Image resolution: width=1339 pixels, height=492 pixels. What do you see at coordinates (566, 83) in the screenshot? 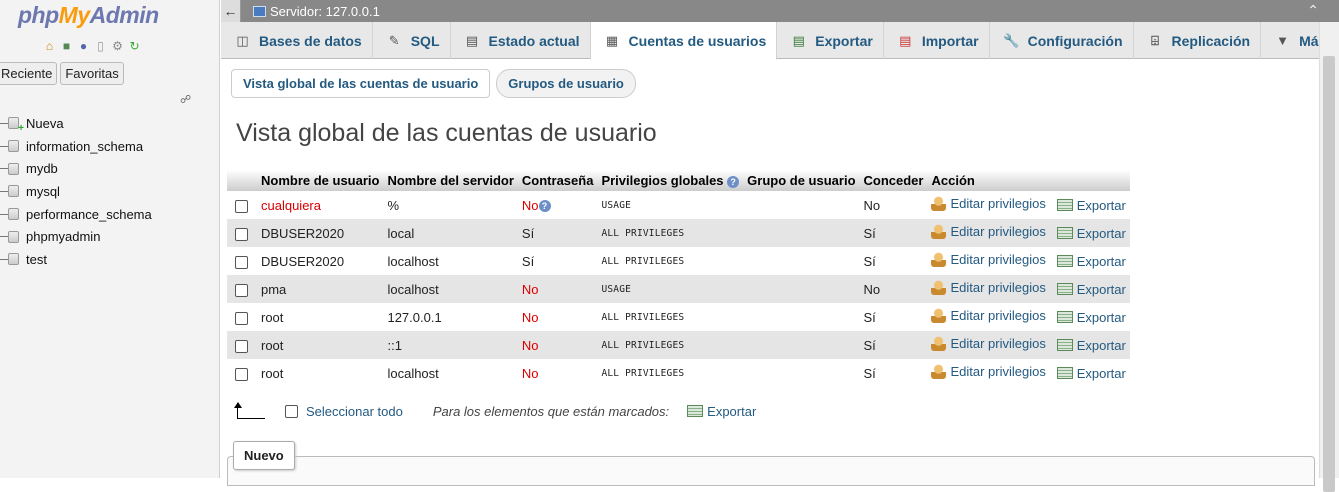
I see `subtab-user-groups: Grupos de usuario` at bounding box center [566, 83].